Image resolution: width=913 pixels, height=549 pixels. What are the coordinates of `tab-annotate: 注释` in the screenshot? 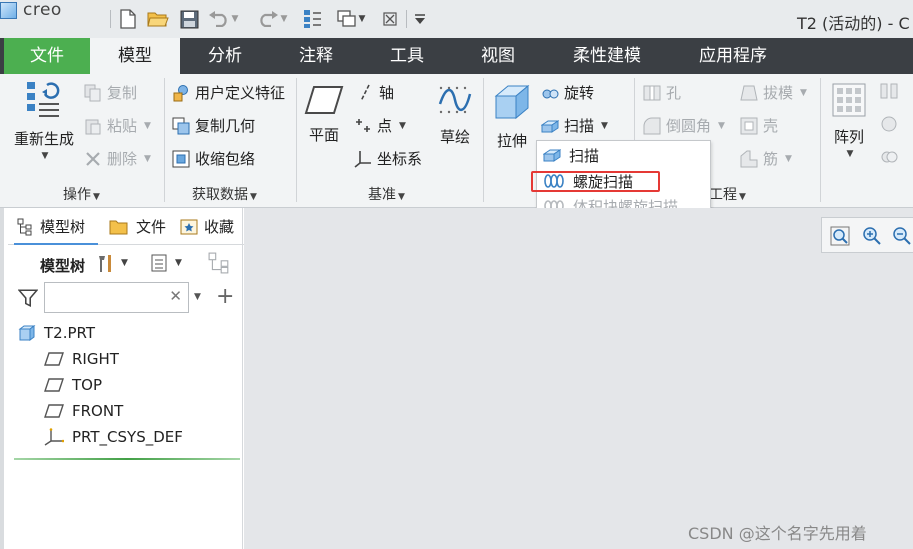 It's located at (316, 56).